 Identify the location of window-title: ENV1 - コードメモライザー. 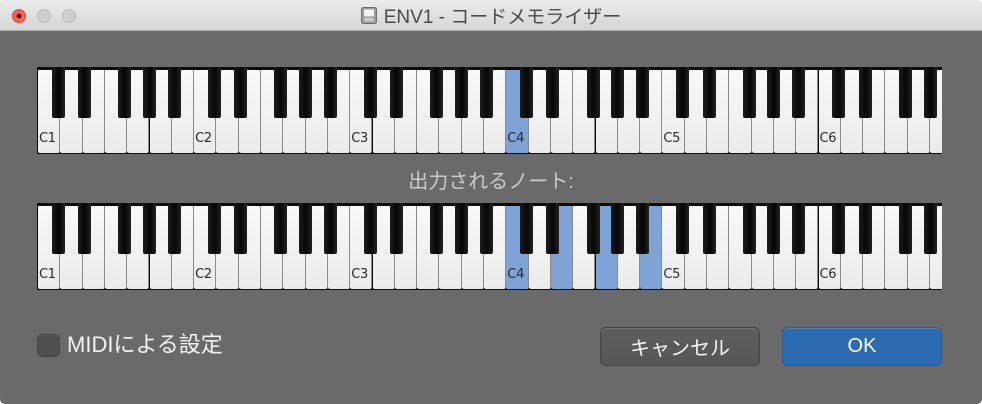
(502, 17).